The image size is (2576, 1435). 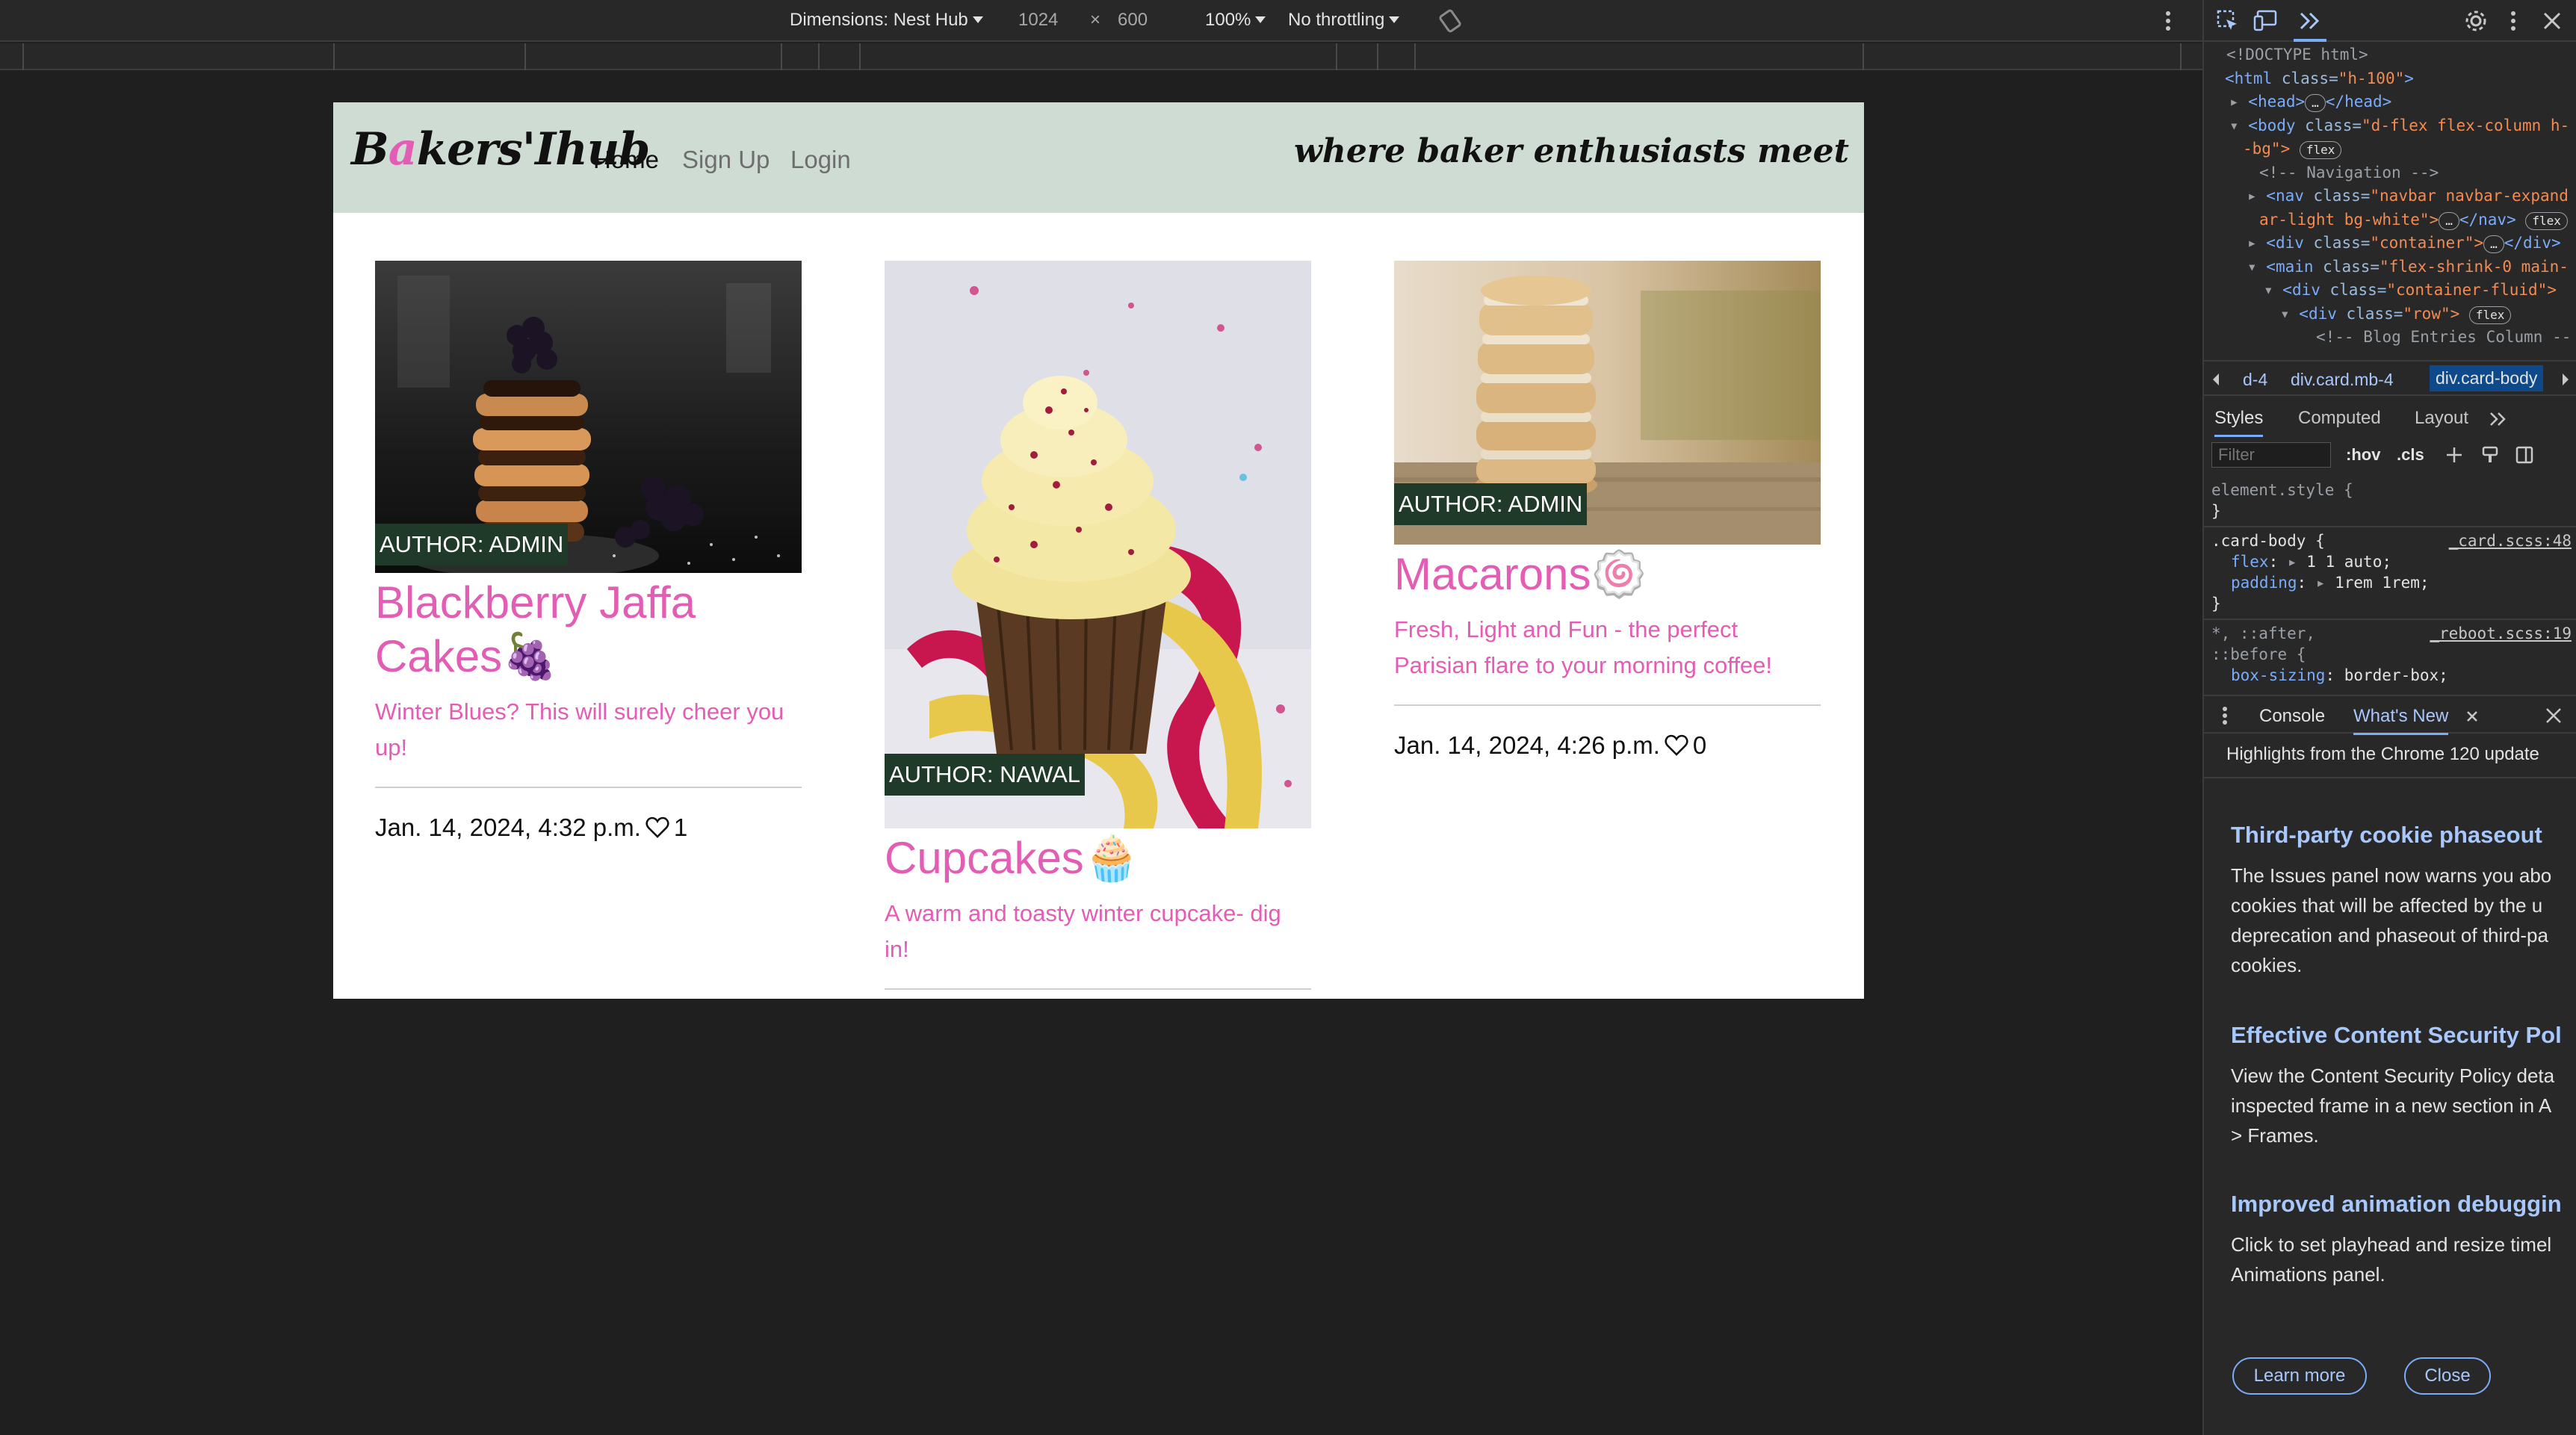 I want to click on cls-toggle: .cls, so click(x=2410, y=455).